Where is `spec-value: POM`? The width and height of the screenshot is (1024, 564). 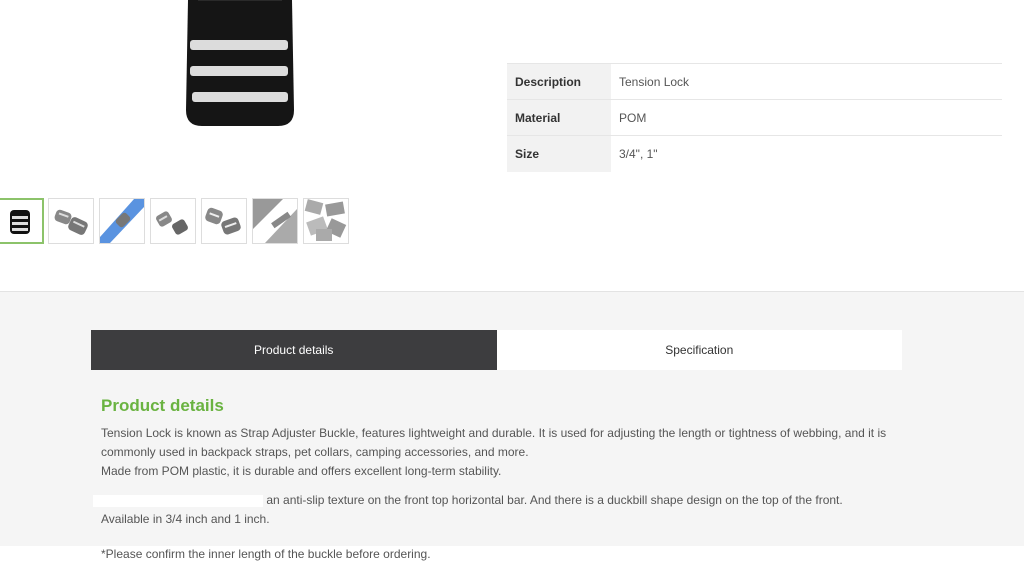
spec-value: POM is located at coordinates (633, 117).